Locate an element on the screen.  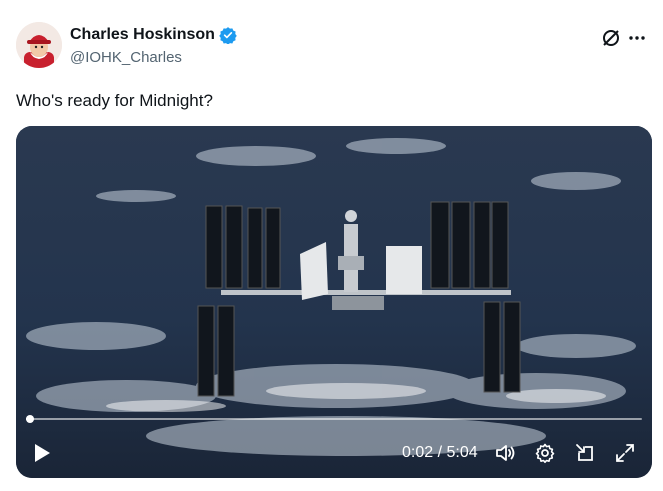
progress-bar is located at coordinates (334, 419).